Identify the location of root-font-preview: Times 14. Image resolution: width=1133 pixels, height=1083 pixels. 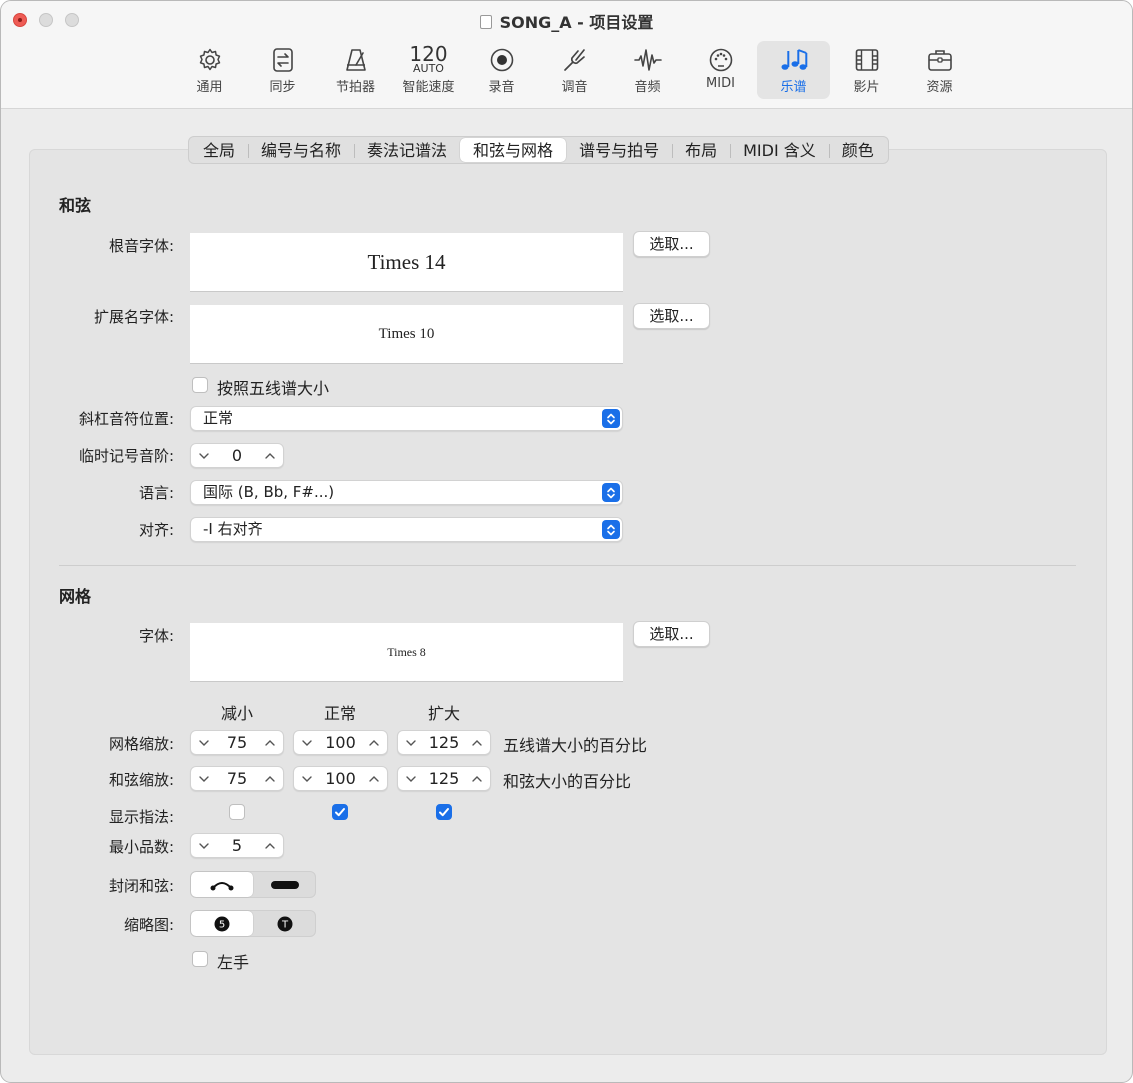
(406, 262).